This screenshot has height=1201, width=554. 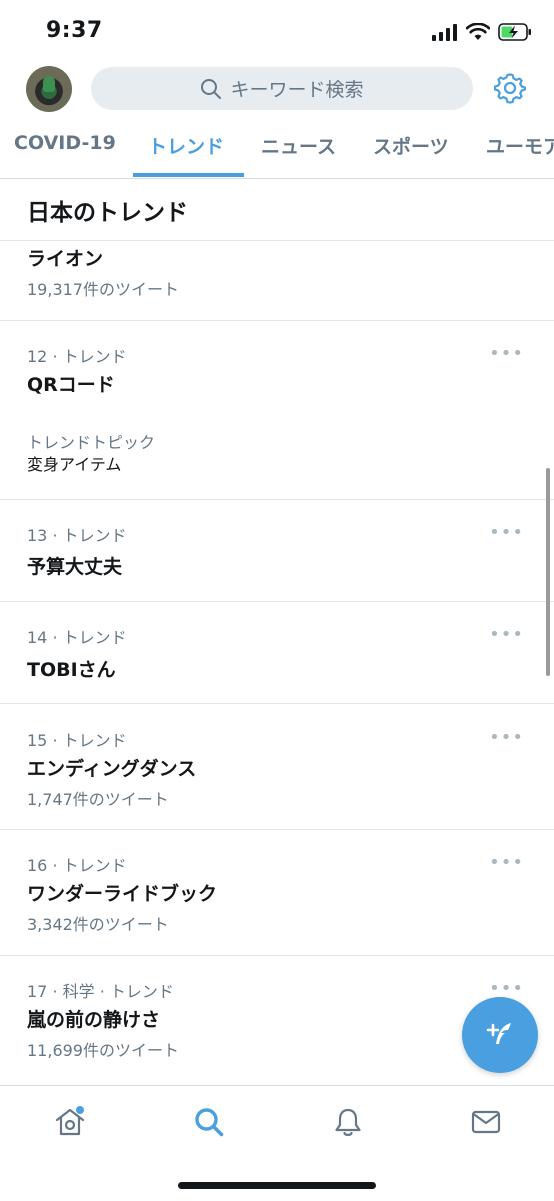 What do you see at coordinates (74, 30) in the screenshot?
I see `status-time: 9:37` at bounding box center [74, 30].